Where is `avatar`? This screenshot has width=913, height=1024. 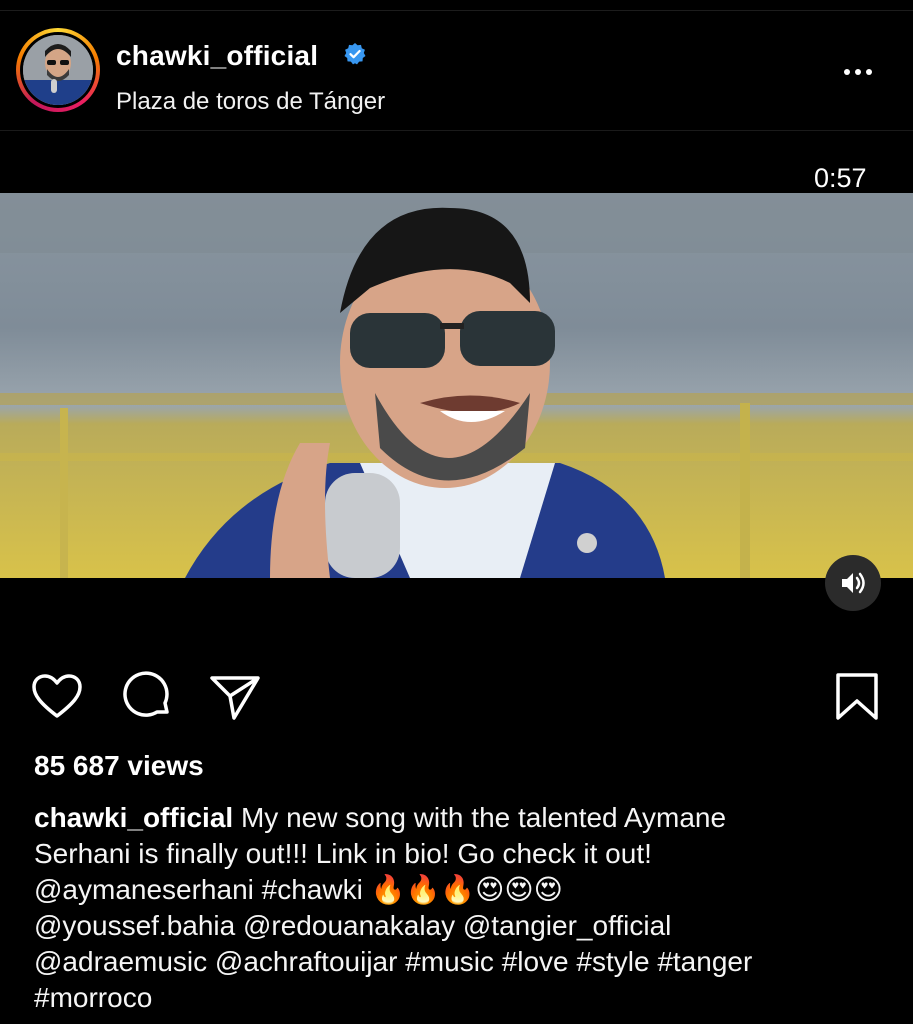 avatar is located at coordinates (58, 70).